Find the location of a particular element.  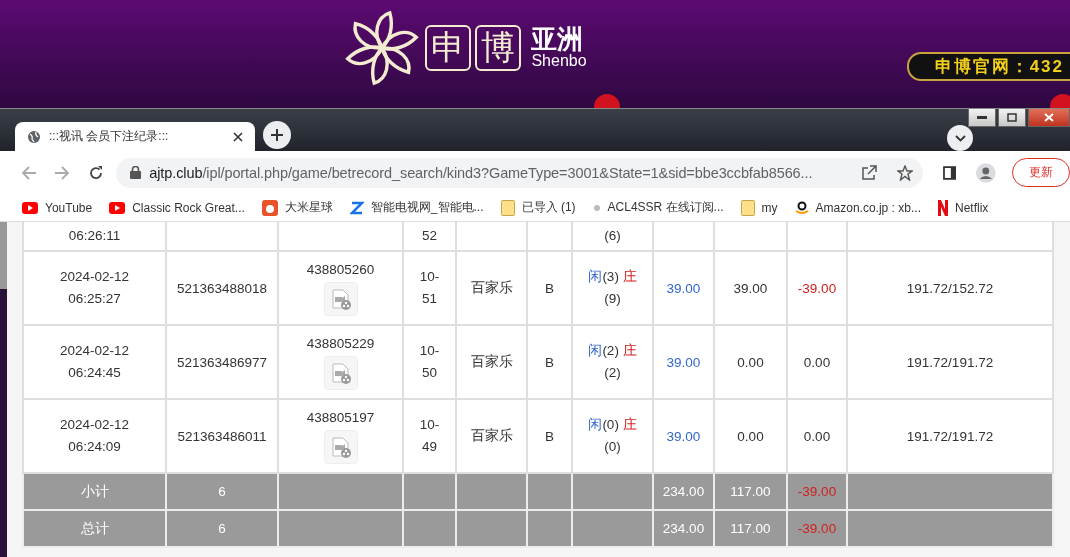

browser-tab: :::视讯 会员下注纪录::: is located at coordinates (135, 136).